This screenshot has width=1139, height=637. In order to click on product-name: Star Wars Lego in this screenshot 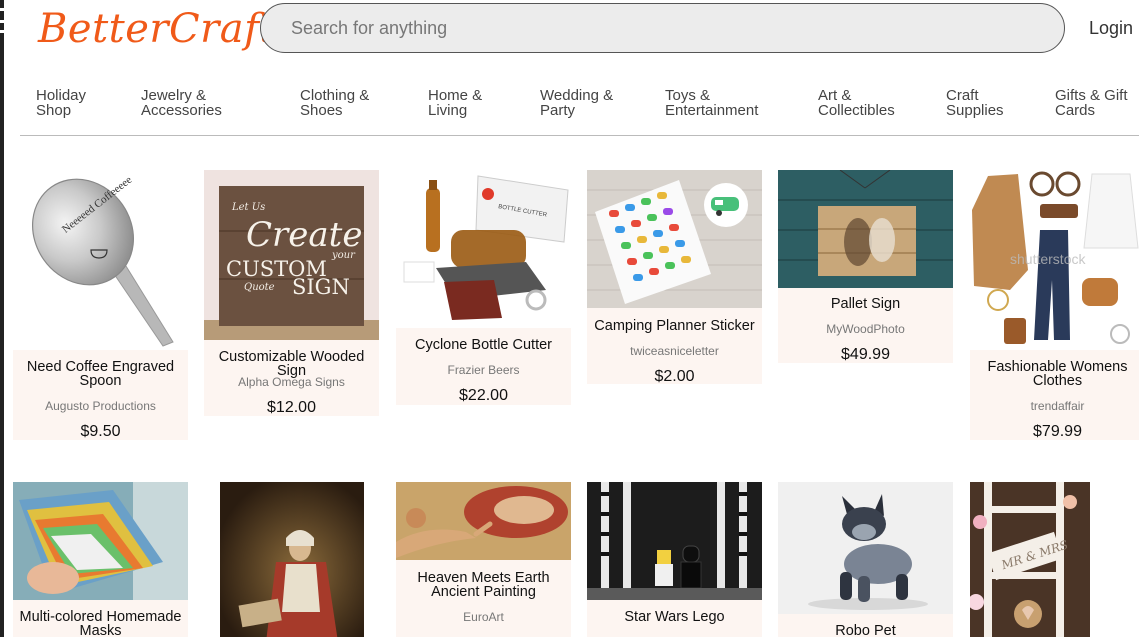, I will do `click(674, 617)`.